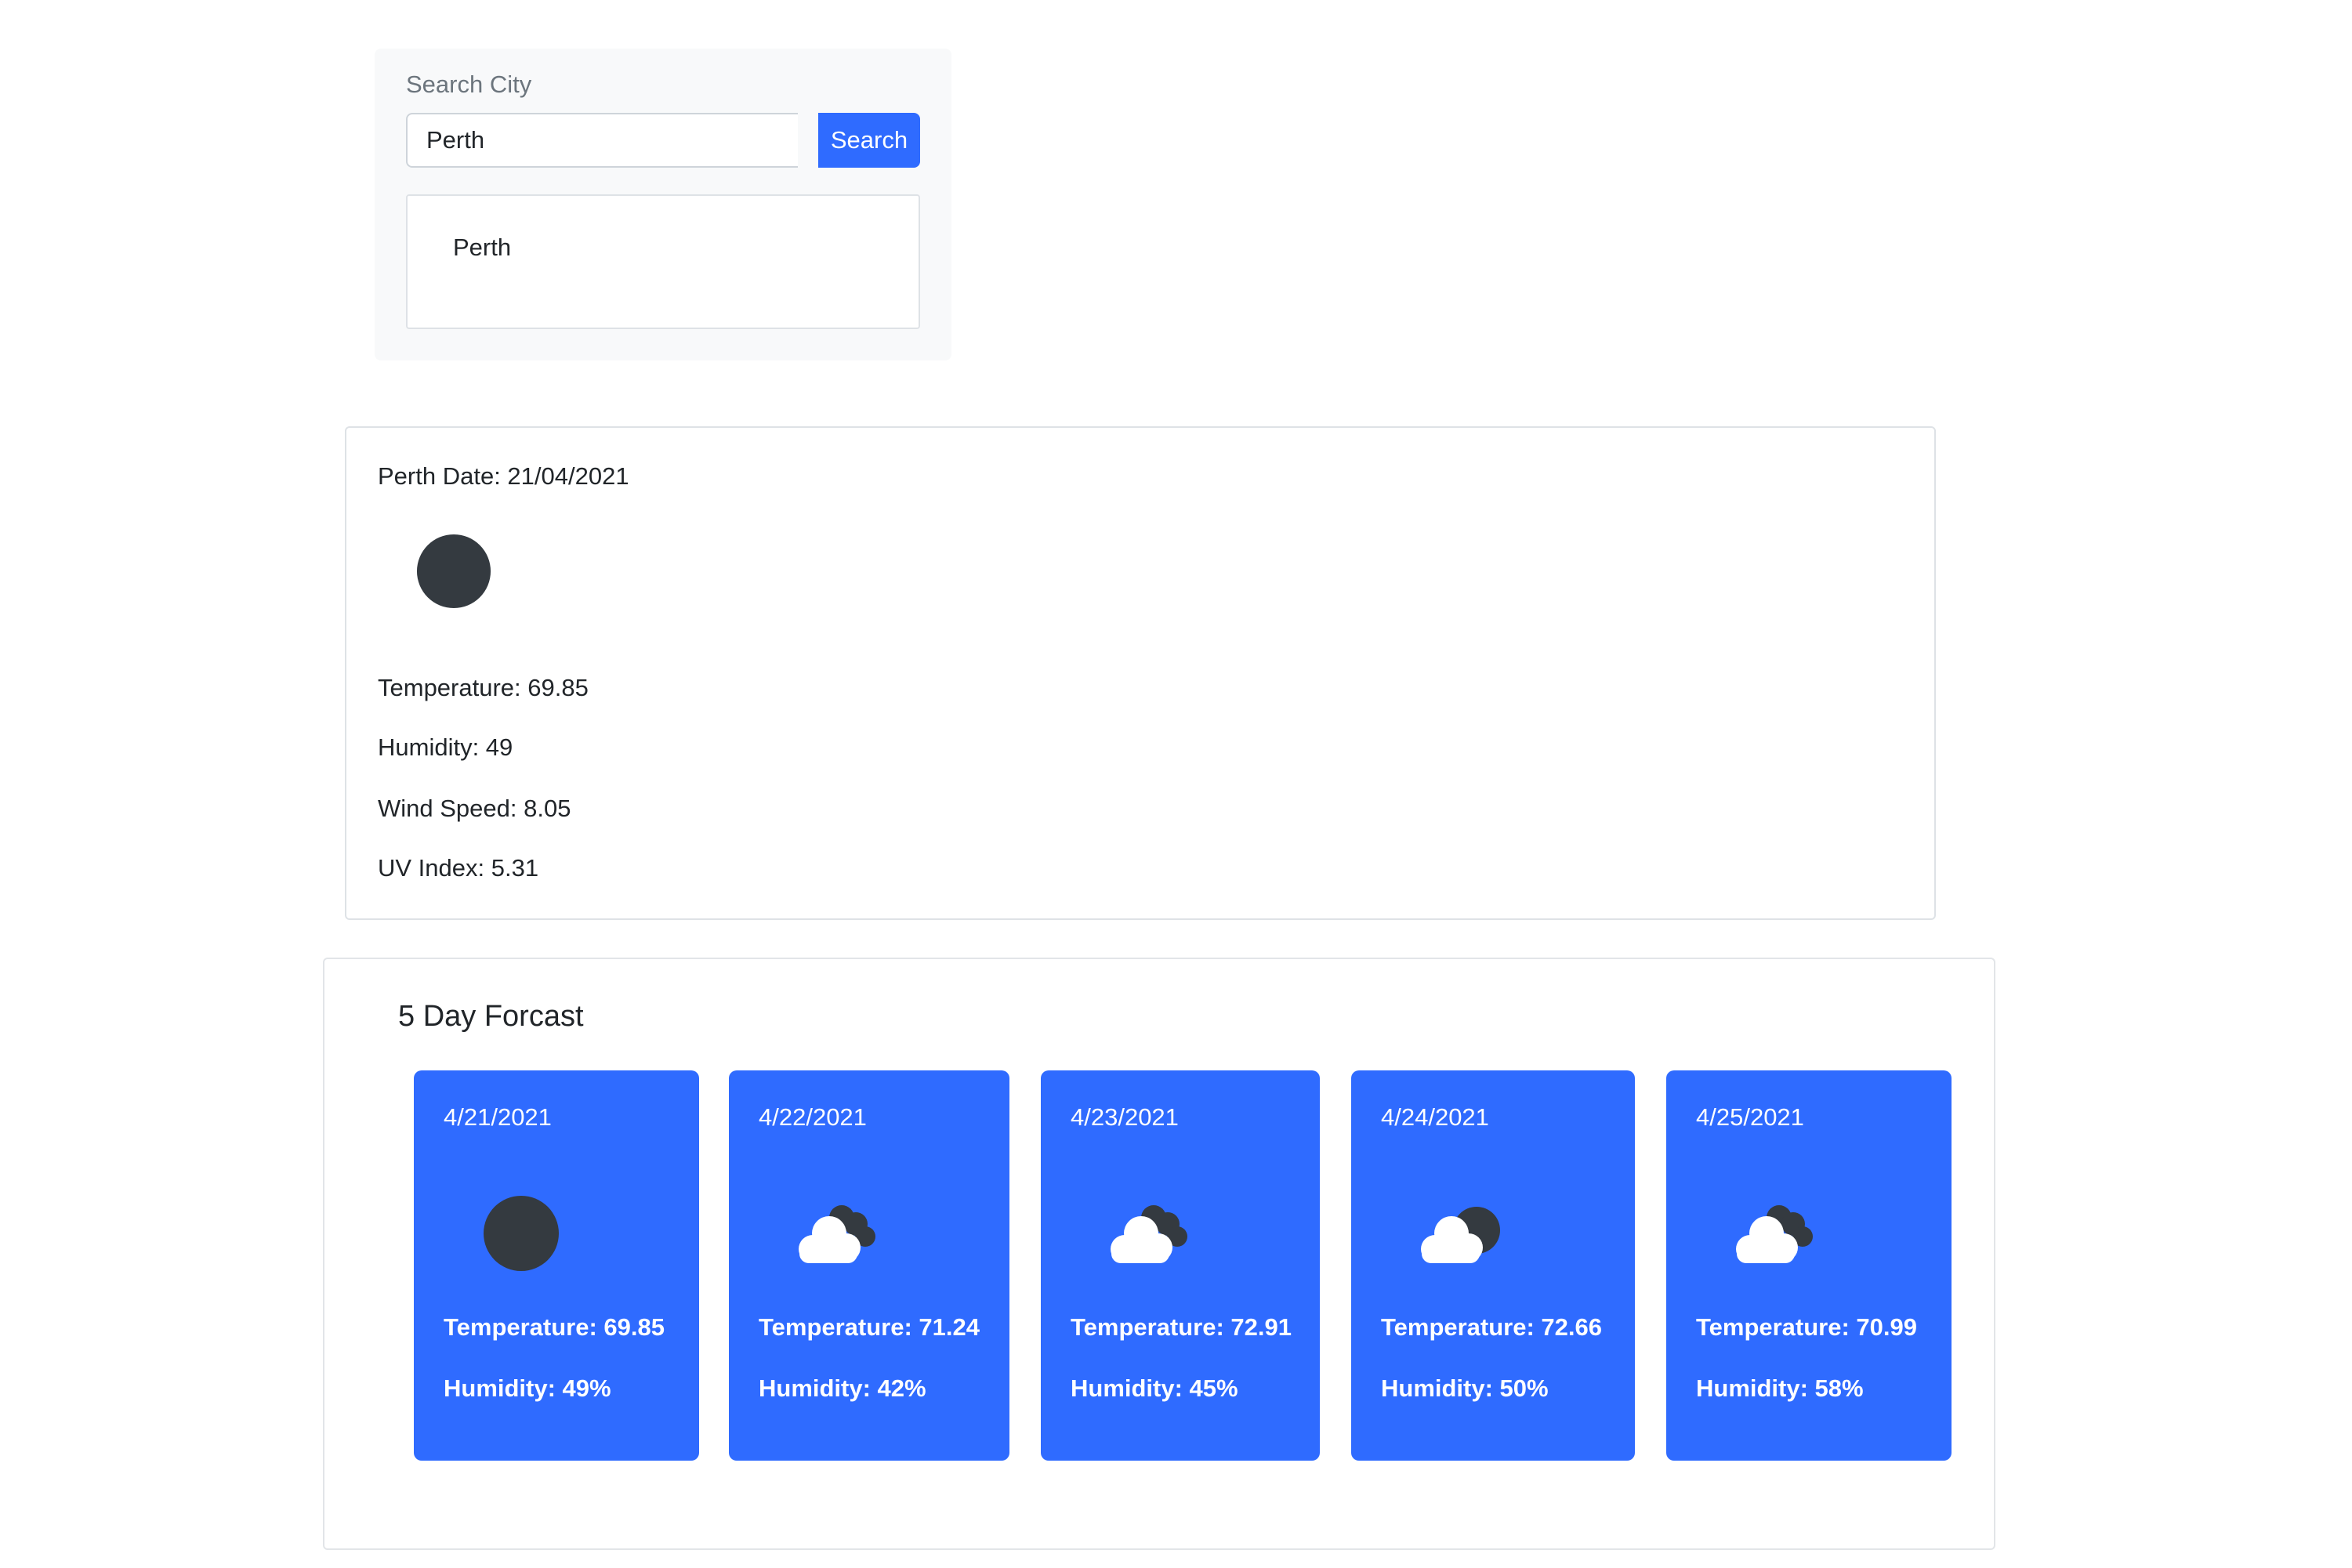  Describe the element at coordinates (1780, 1388) in the screenshot. I see `forecast-humidity: Humidity: 58%` at that location.